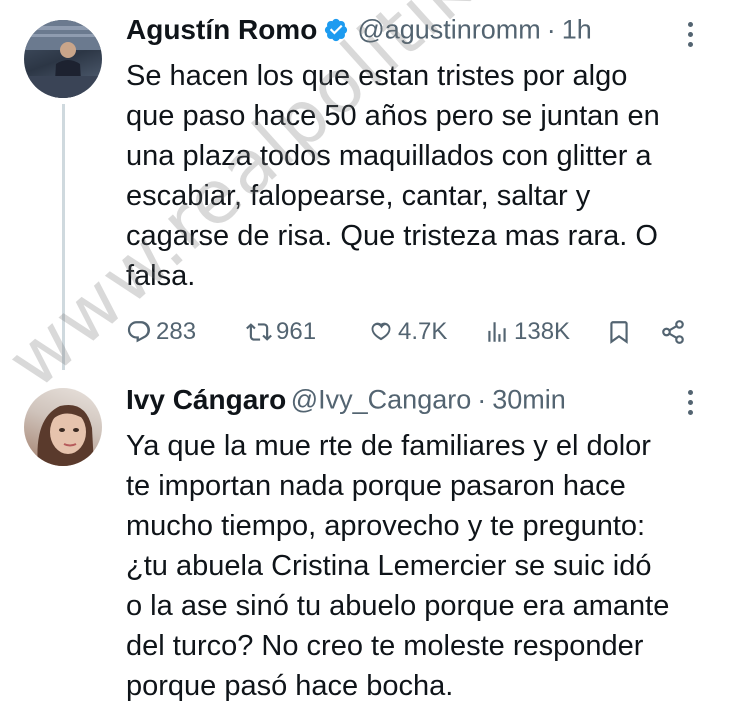 Image resolution: width=730 pixels, height=712 pixels. I want to click on like-button: 4.7K, so click(407, 332).